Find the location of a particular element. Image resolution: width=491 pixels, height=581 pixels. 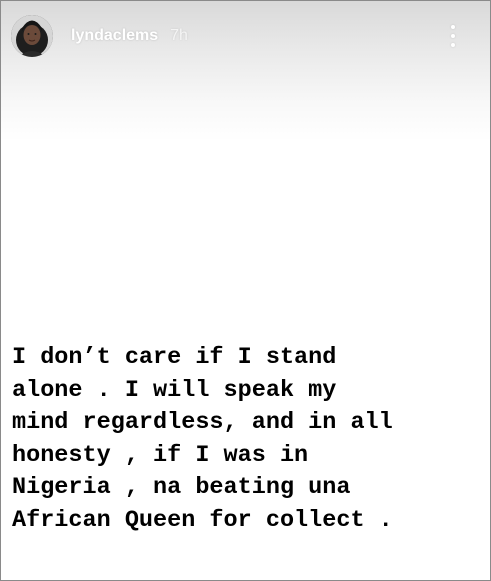

more-dot-middle is located at coordinates (453, 36).